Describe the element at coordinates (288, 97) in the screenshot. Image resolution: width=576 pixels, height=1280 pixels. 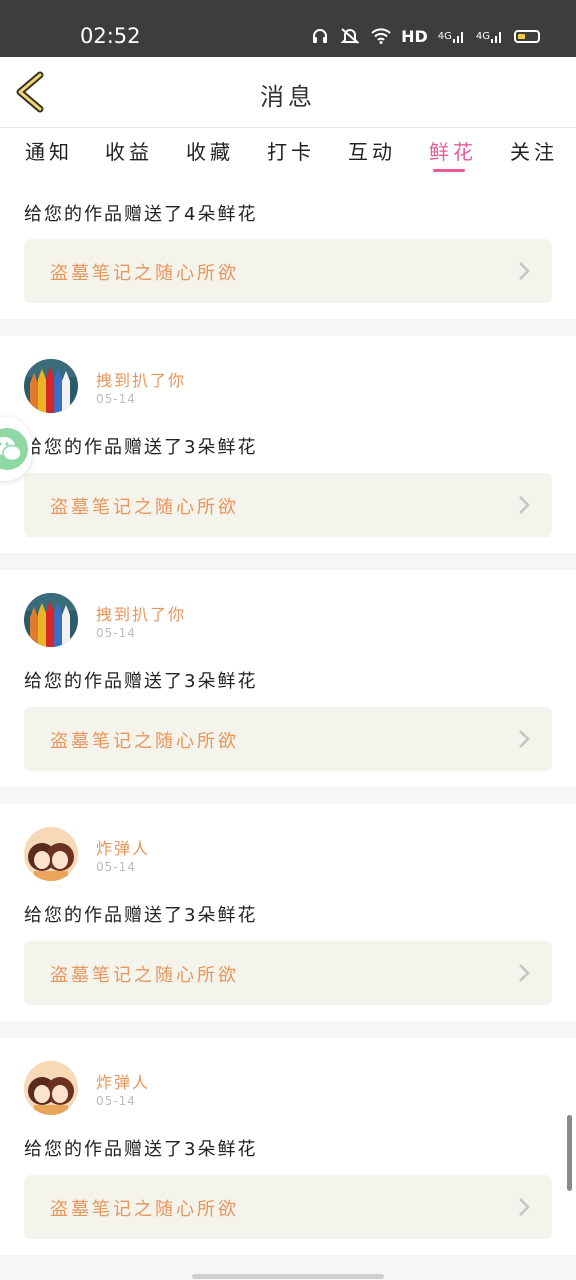
I see `page-title: 消息` at that location.